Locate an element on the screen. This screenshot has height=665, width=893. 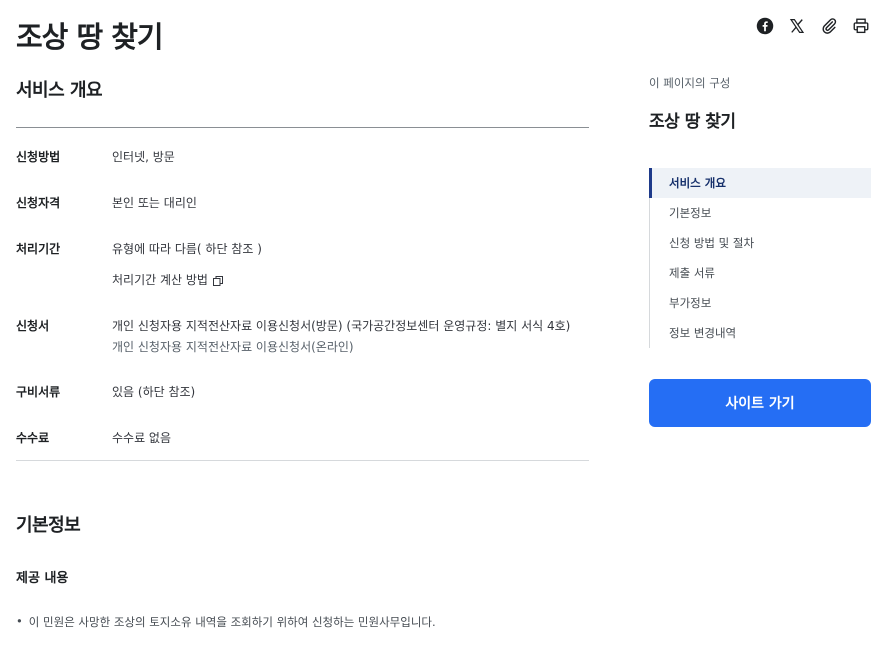
go-to-site-button: 사이트 가기 is located at coordinates (760, 403).